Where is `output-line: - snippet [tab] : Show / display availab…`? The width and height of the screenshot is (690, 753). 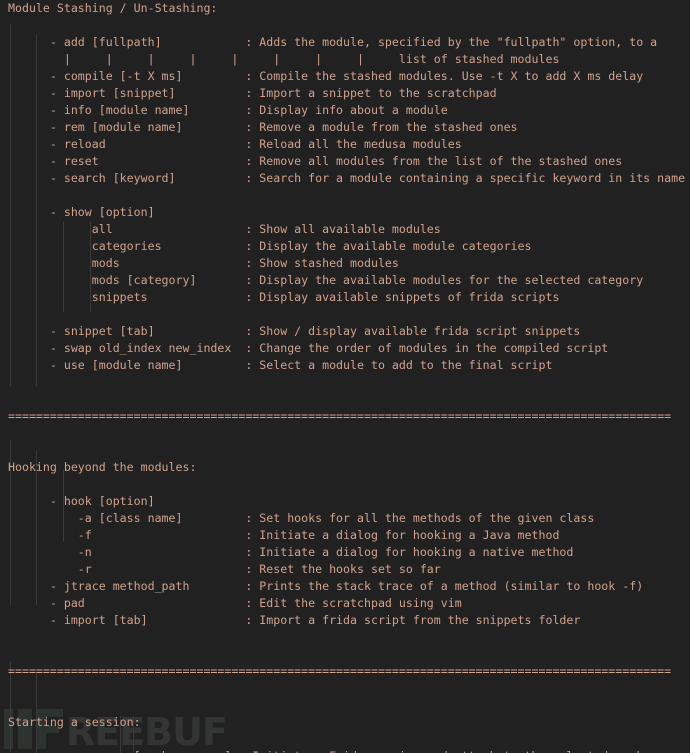 output-line: - snippet [tab] : Show / display availab… is located at coordinates (294, 331).